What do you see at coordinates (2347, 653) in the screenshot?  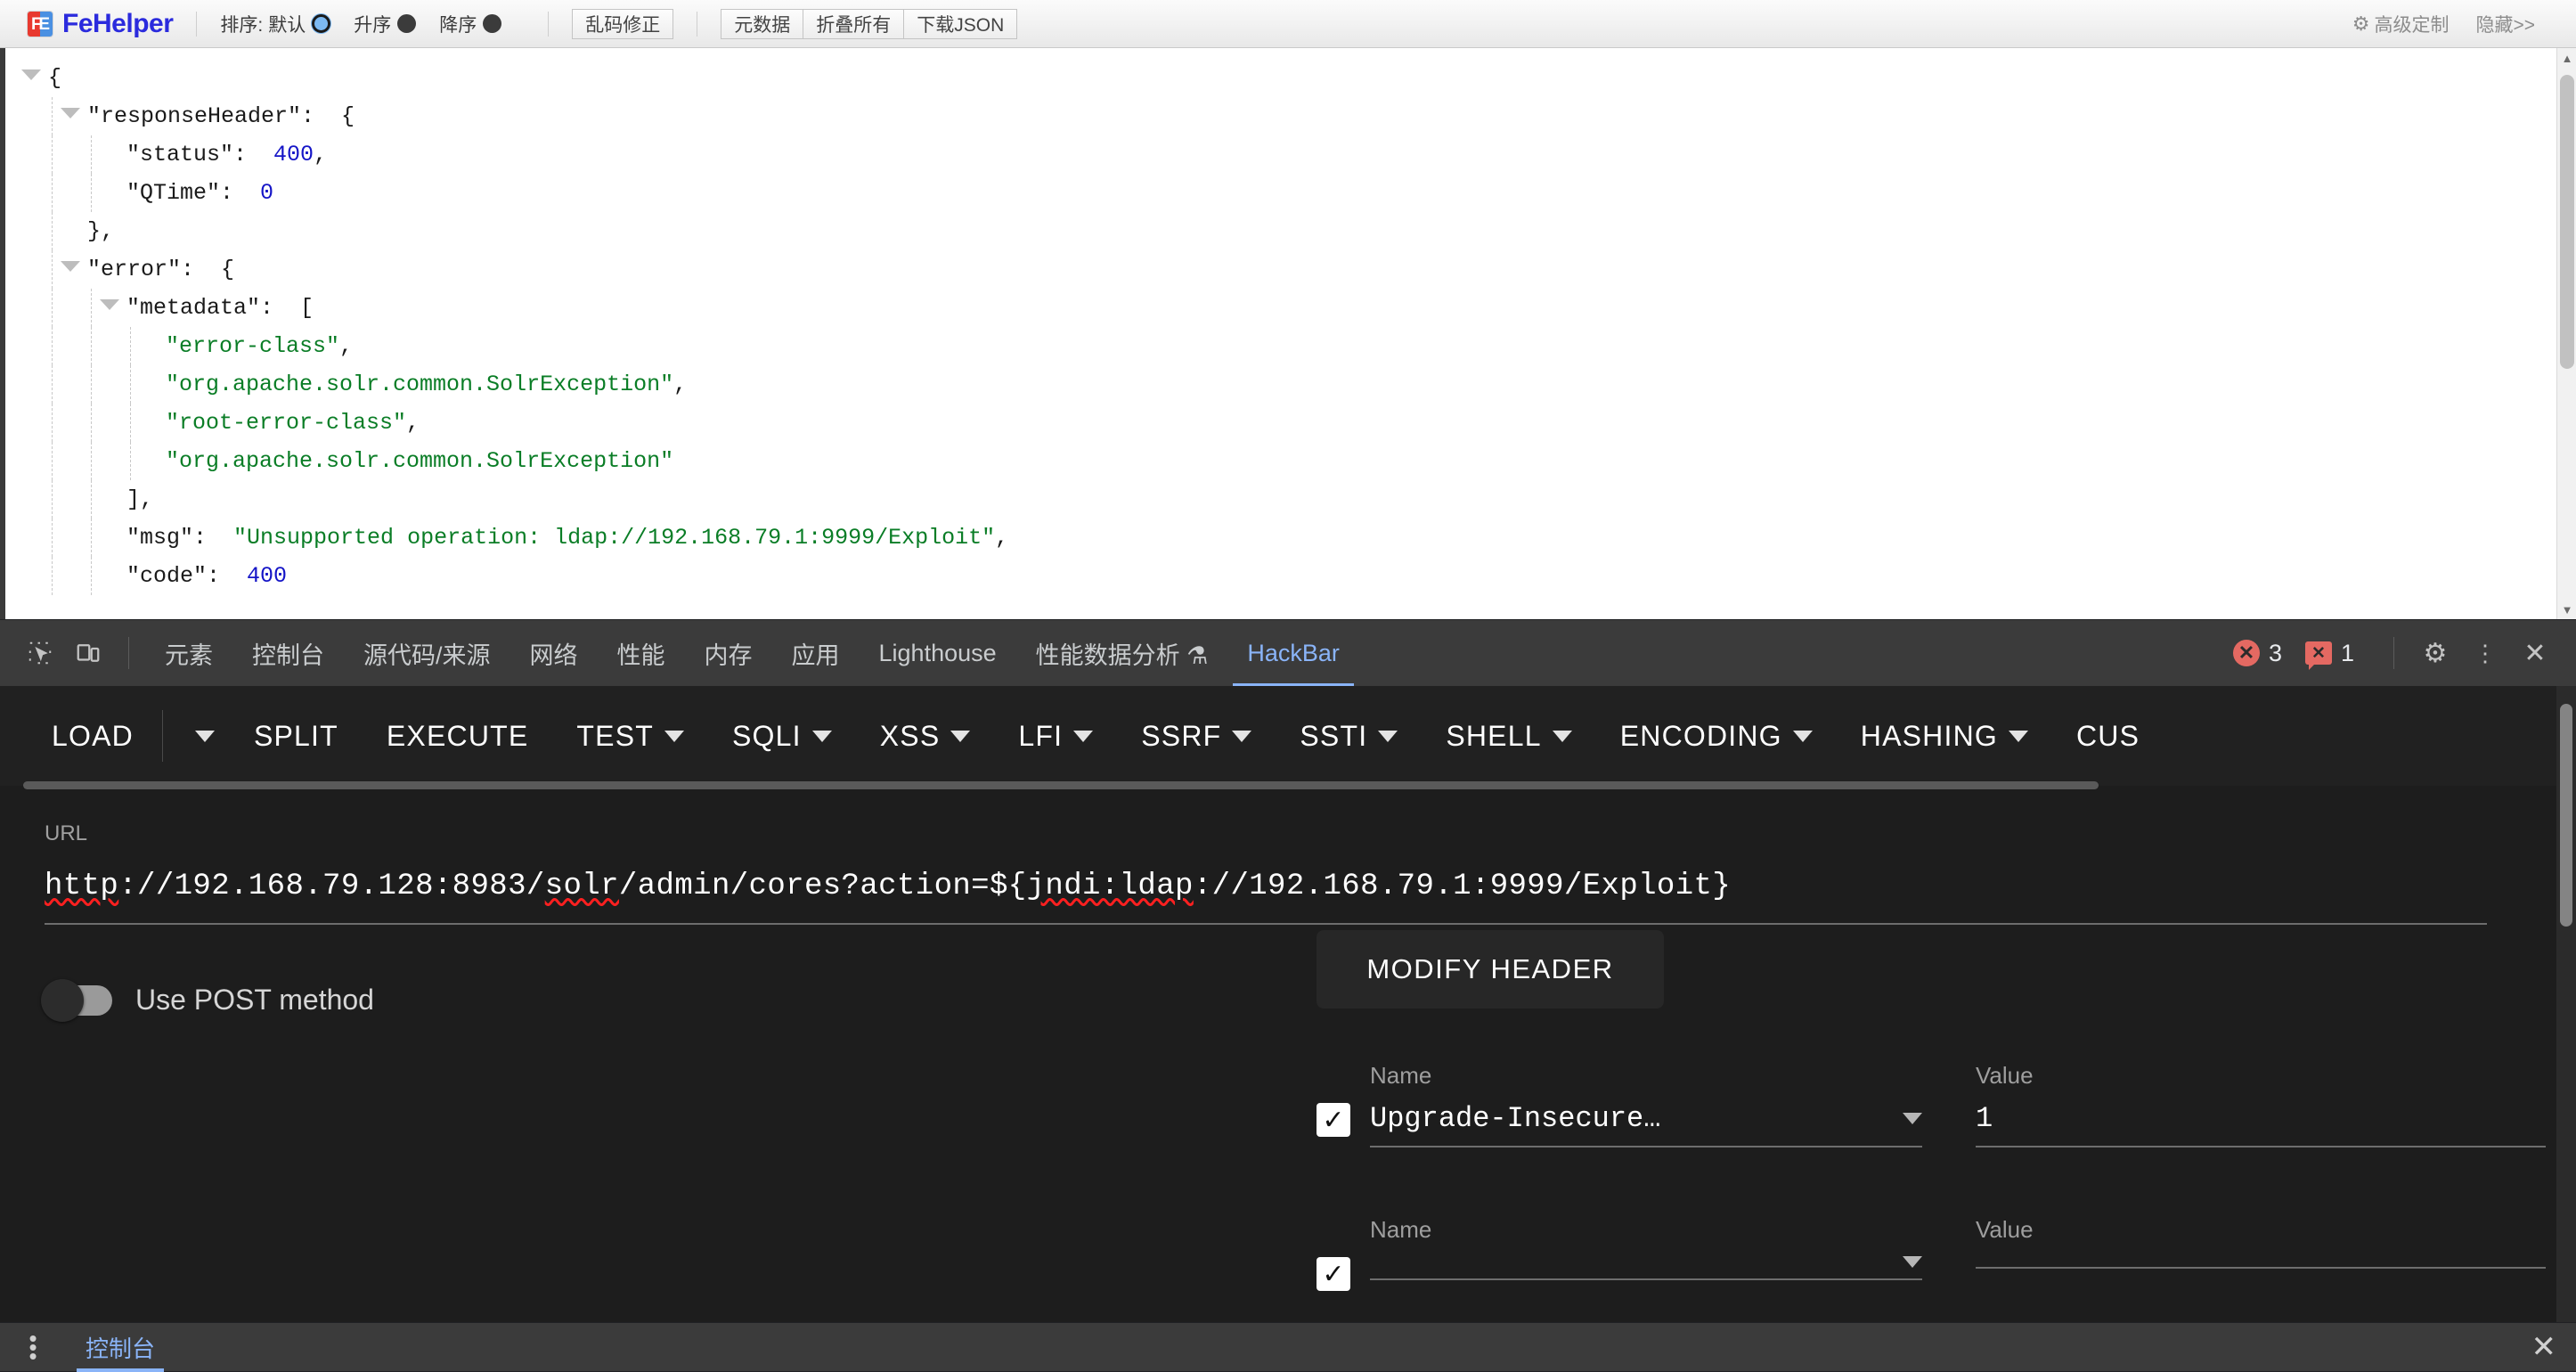 I see `warning-count: 1` at bounding box center [2347, 653].